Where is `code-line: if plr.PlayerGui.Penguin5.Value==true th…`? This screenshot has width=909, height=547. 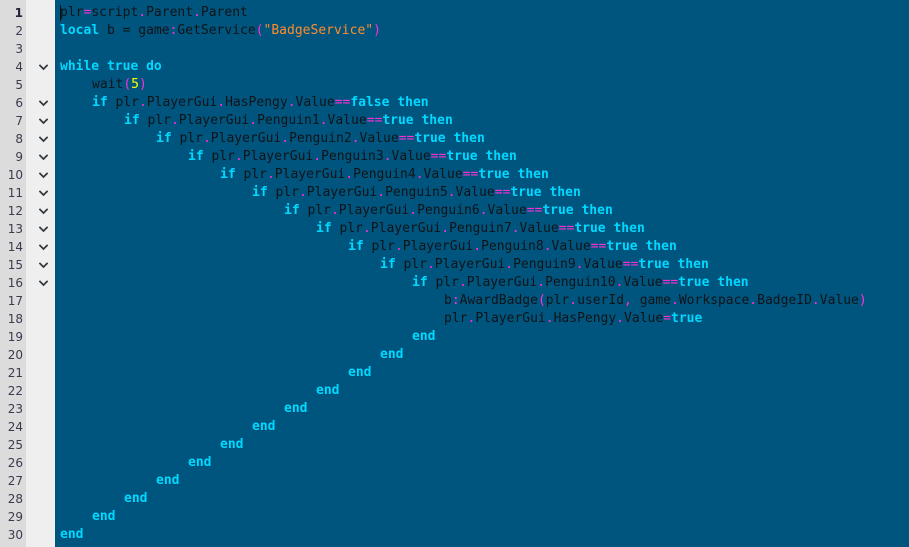
code-line: if plr.PlayerGui.Penguin5.Value==true th… is located at coordinates (482, 193).